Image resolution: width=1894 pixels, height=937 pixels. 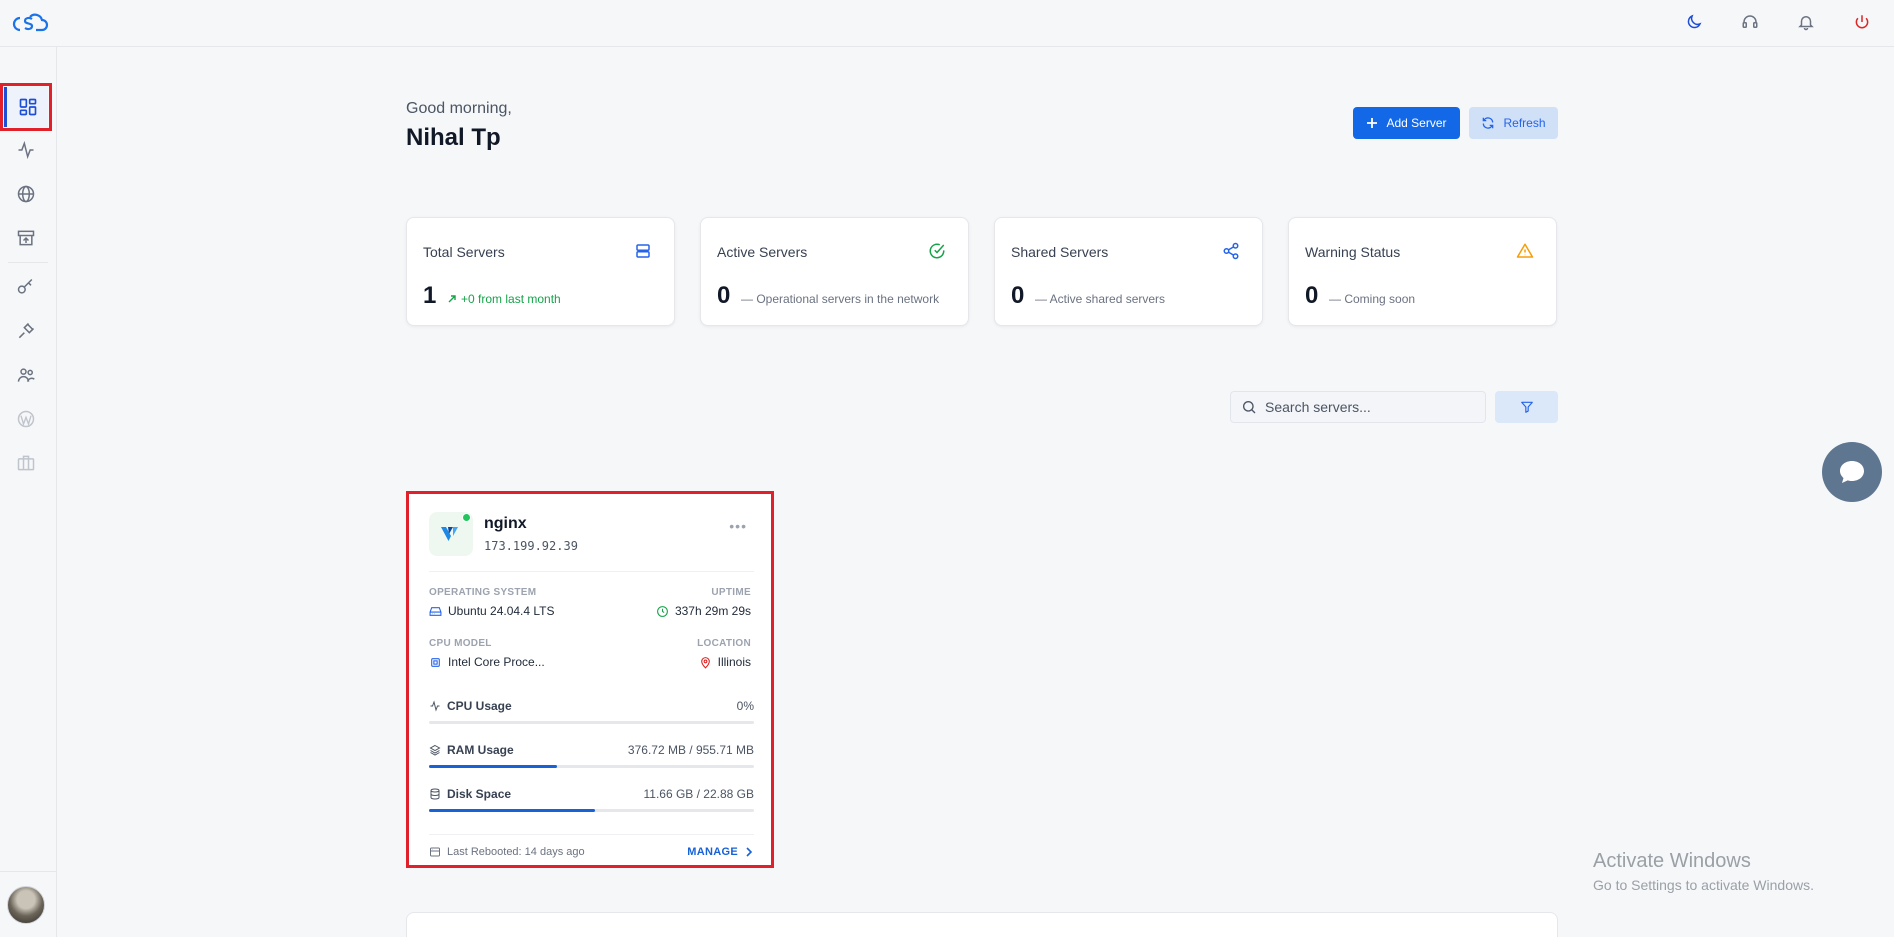 What do you see at coordinates (459, 108) in the screenshot?
I see `greeting-subtitle: Good morning,` at bounding box center [459, 108].